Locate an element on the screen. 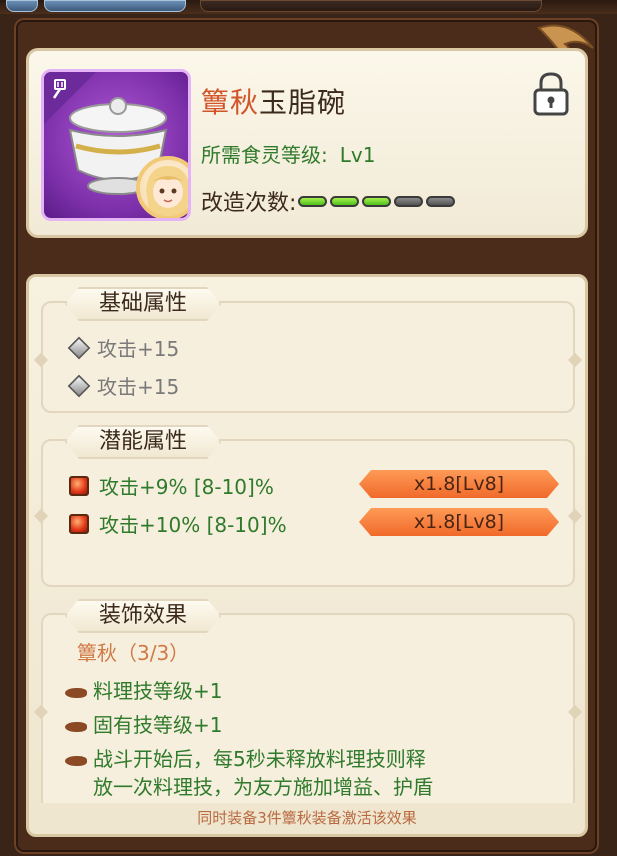  set-bonus-text: 放一次料理技，为友方施加增益、护盾 is located at coordinates (263, 787).